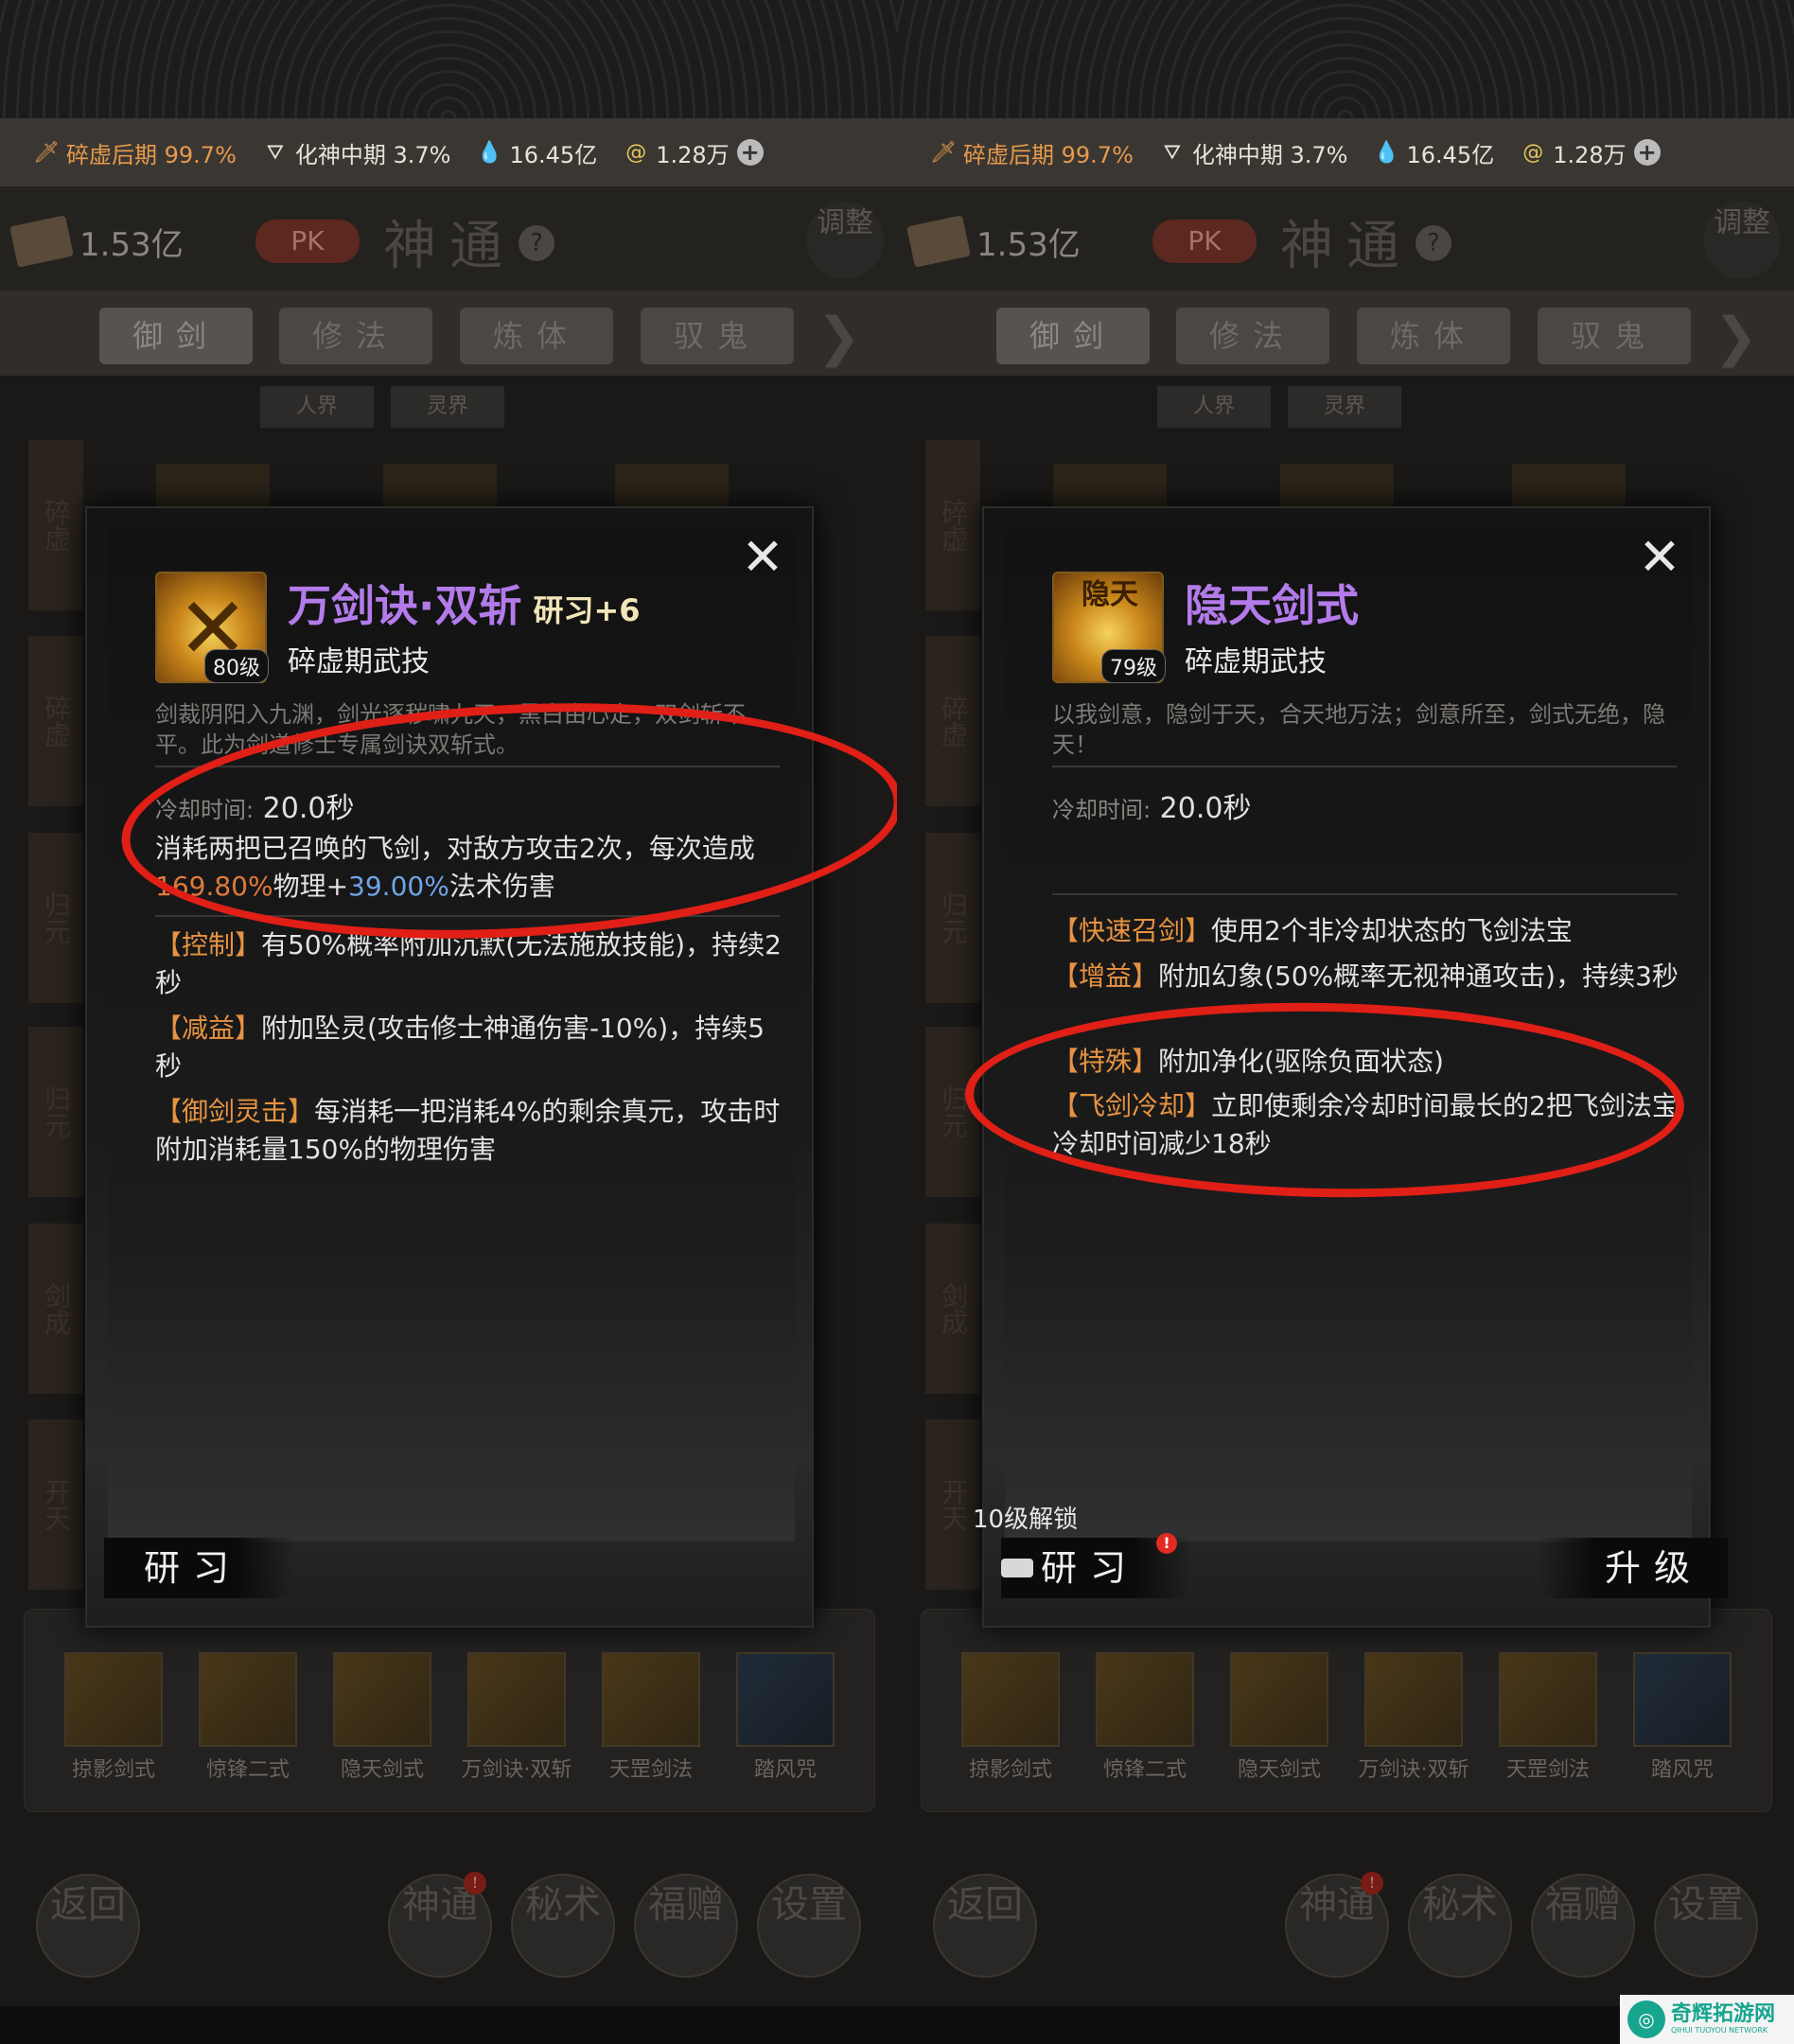 This screenshot has height=2044, width=1794. I want to click on skill-name: 万剑诀·双斩, so click(1413, 1770).